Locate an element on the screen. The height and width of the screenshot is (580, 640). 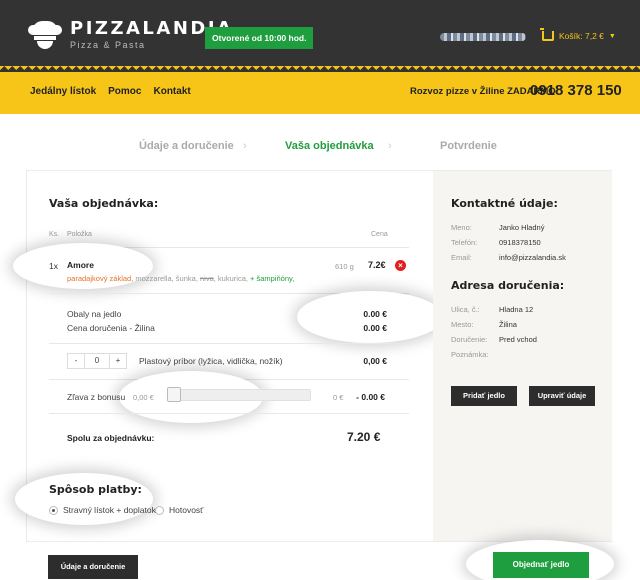
bonus-slider-track is located at coordinates (239, 395).